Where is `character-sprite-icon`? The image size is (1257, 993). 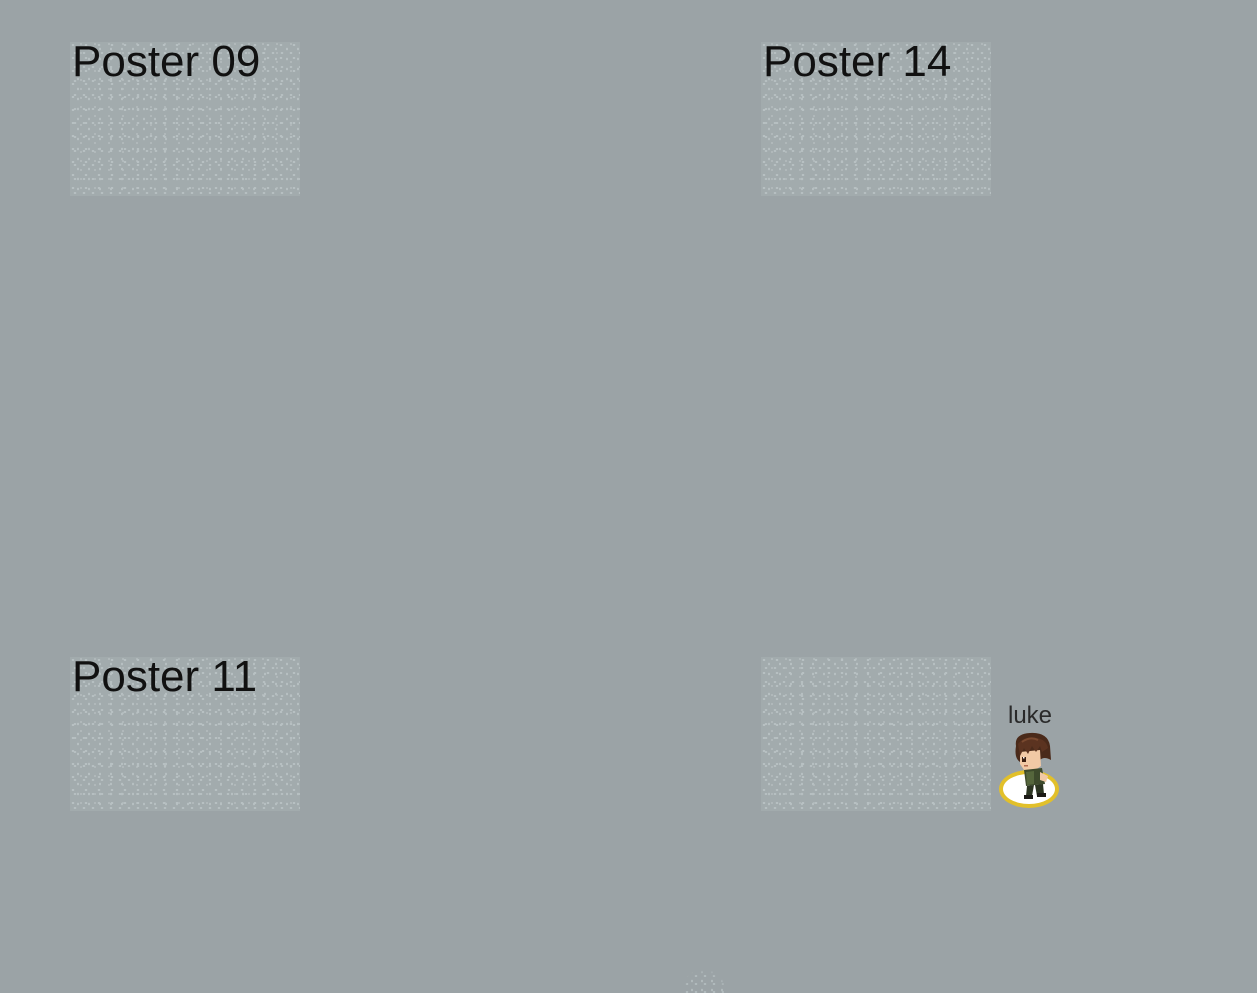
character-sprite-icon is located at coordinates (1033, 765).